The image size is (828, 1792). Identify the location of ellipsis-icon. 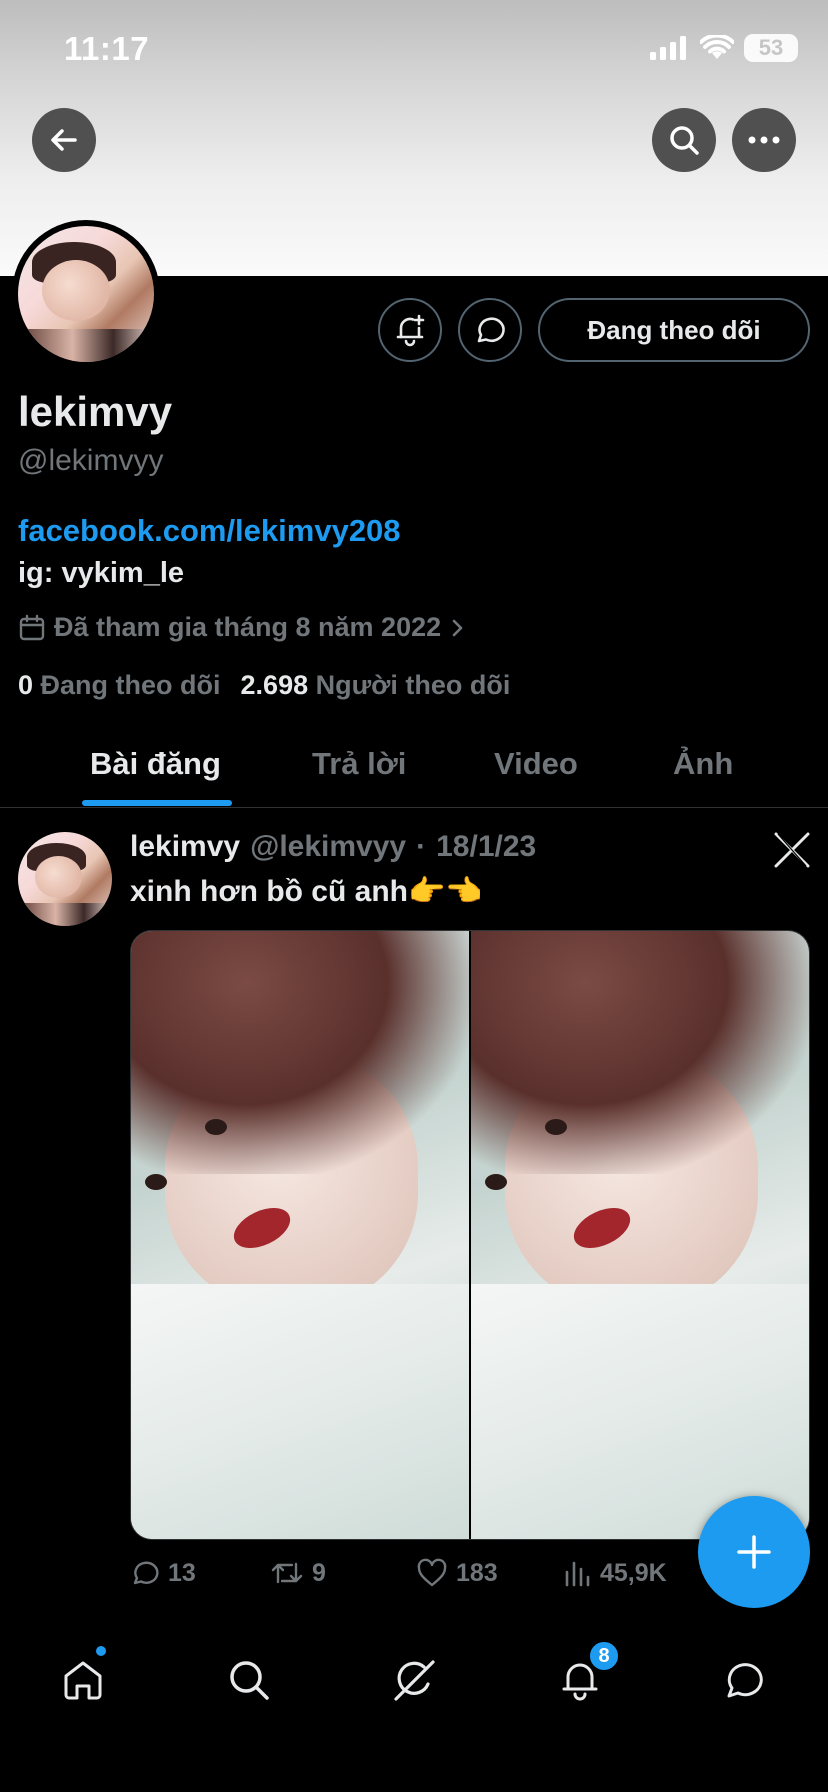
(764, 140).